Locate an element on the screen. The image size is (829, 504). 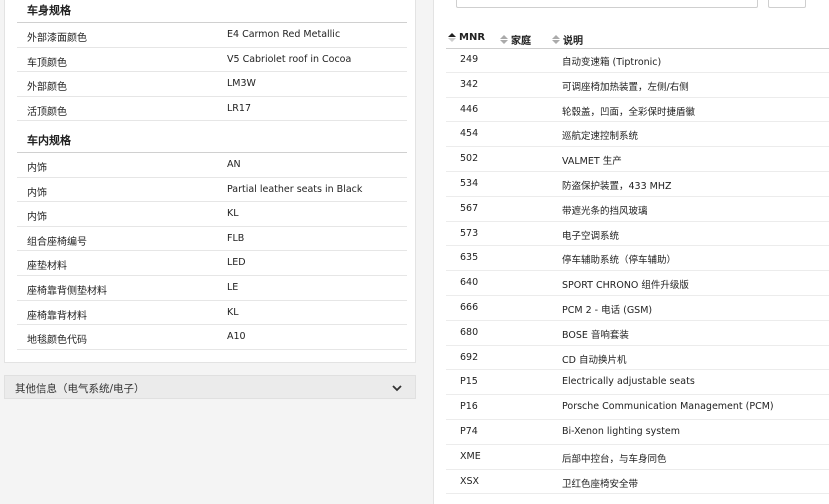
table-row: 573 电子空调系统 is located at coordinates (637, 234).